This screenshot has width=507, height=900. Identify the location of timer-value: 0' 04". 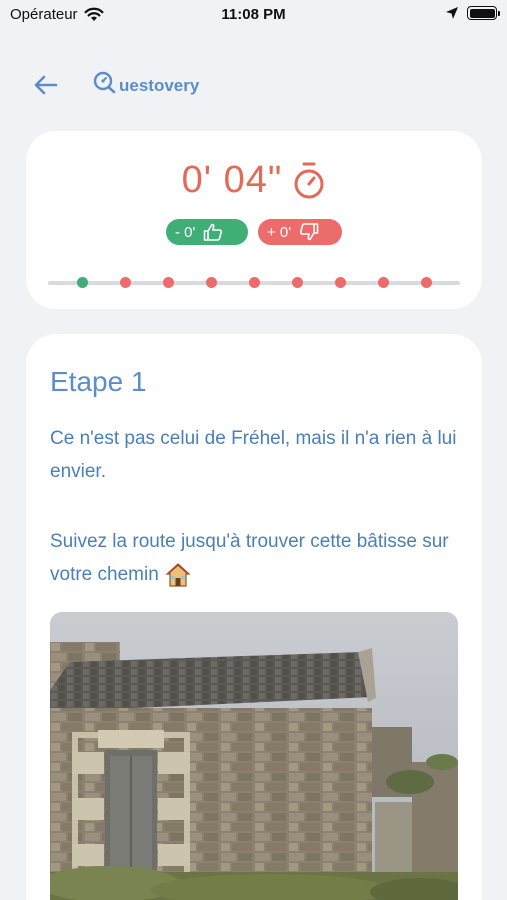
(232, 180).